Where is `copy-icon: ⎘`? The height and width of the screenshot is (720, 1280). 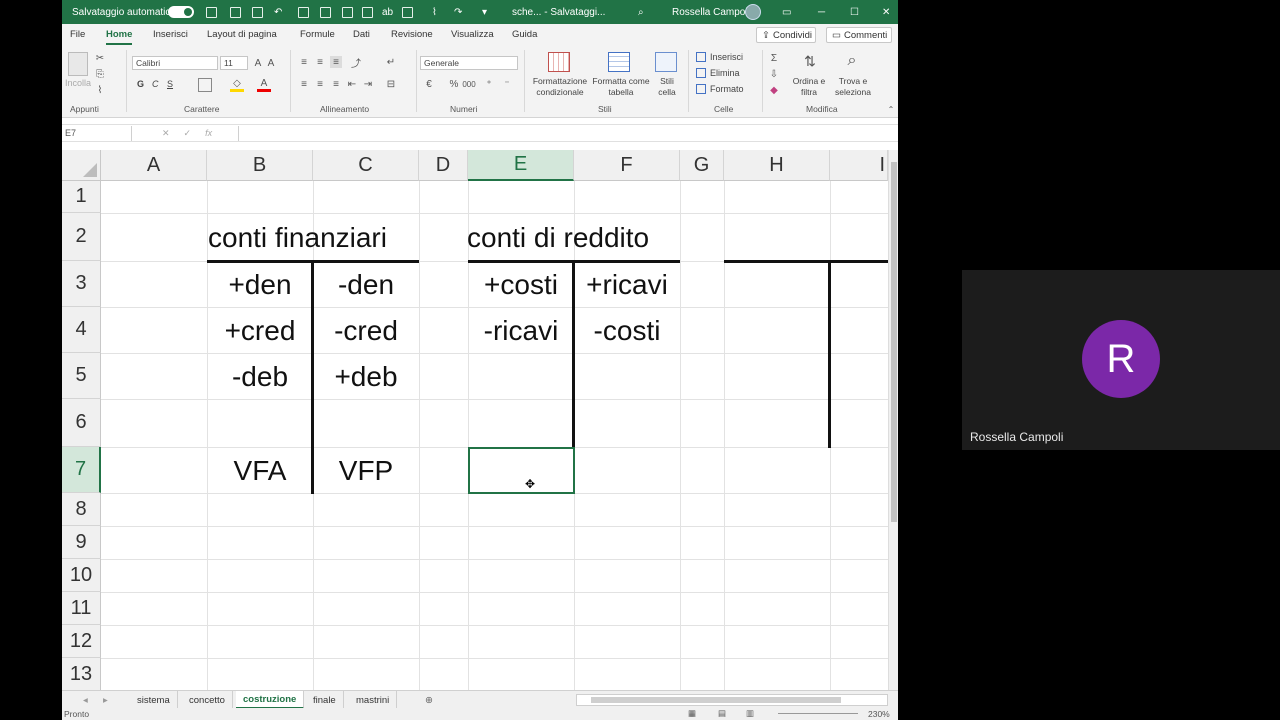
copy-icon: ⎘ is located at coordinates (100, 74).